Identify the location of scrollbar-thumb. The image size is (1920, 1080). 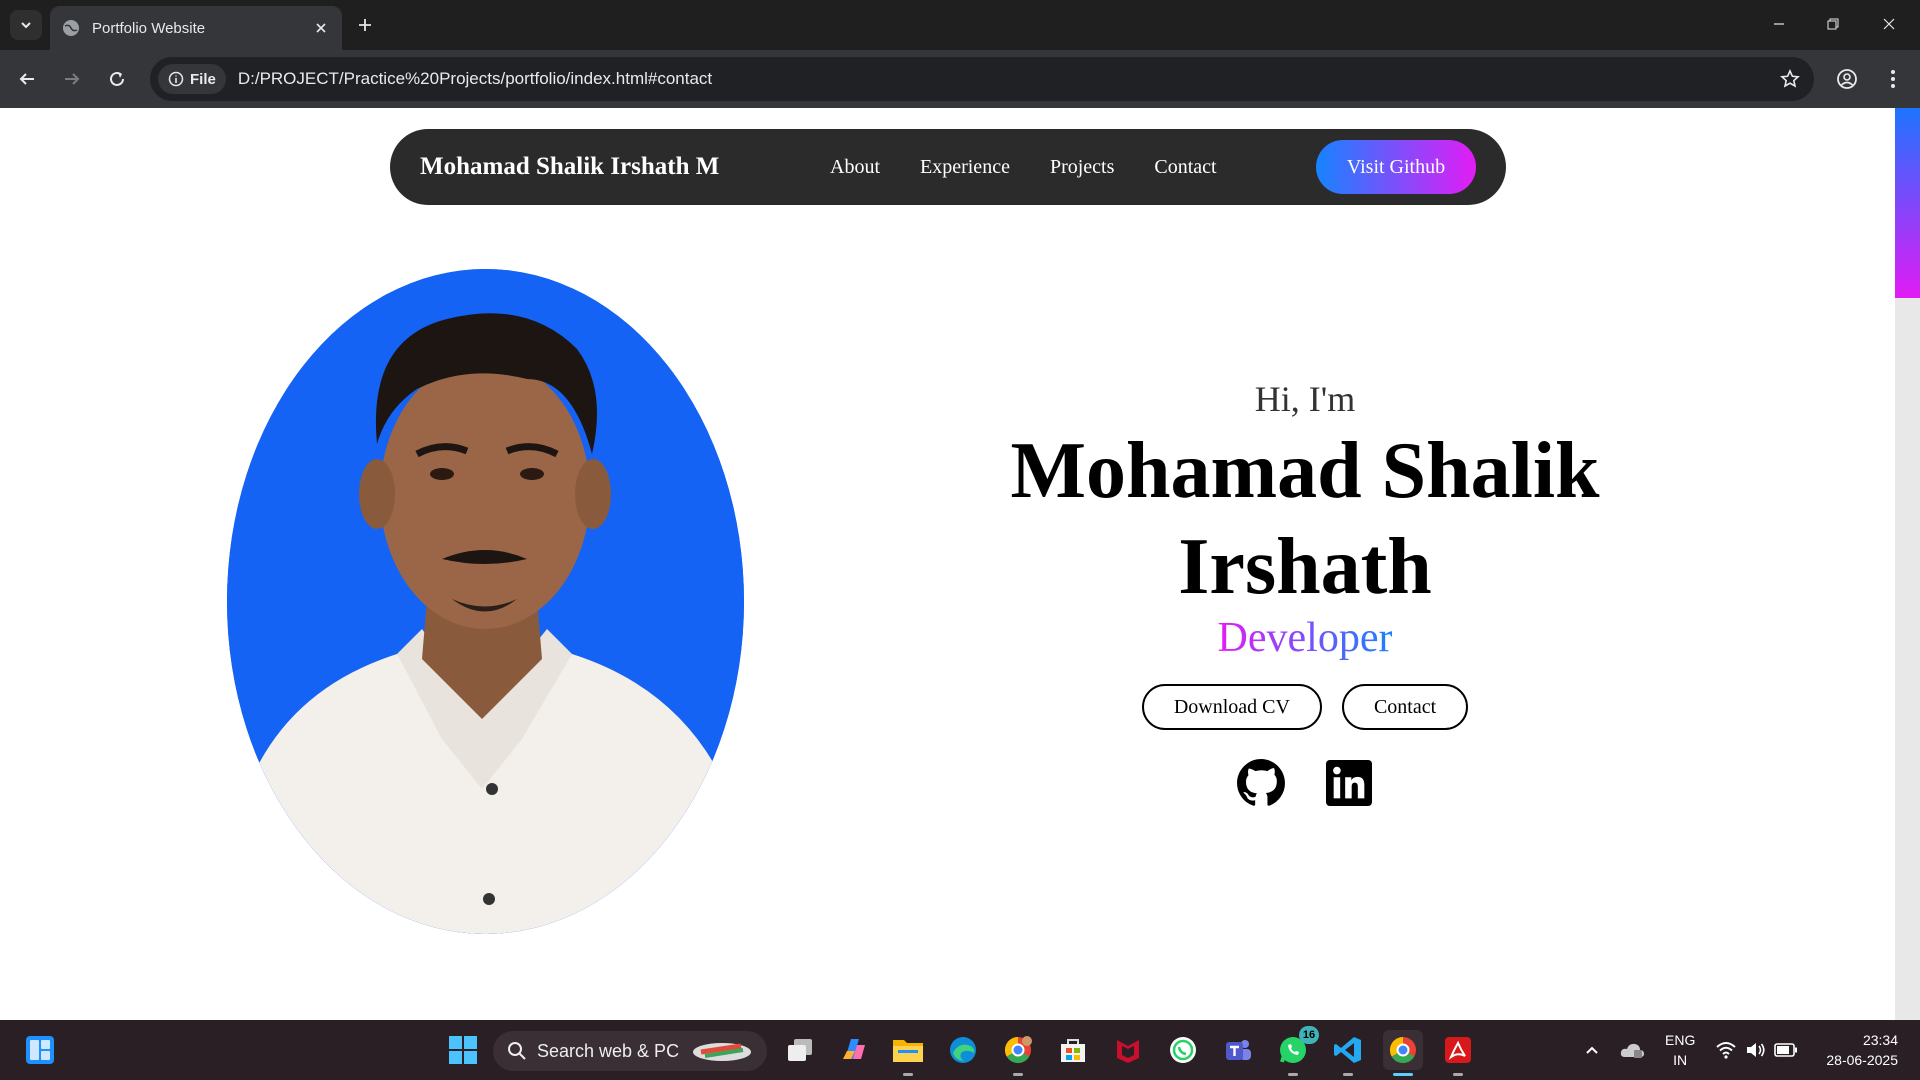
(1907, 203).